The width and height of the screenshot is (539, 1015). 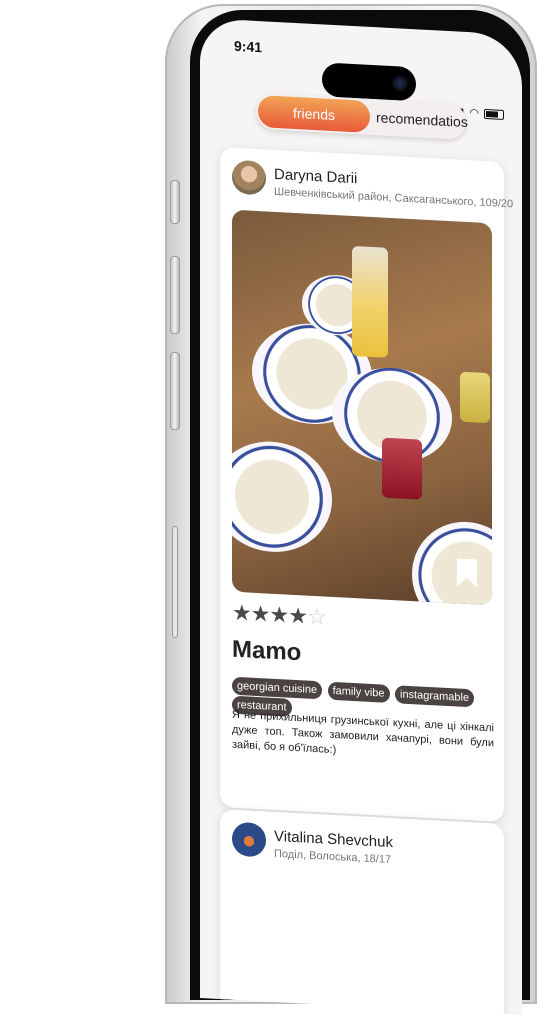 I want to click on star-rating: ★★★★☆, so click(x=279, y=615).